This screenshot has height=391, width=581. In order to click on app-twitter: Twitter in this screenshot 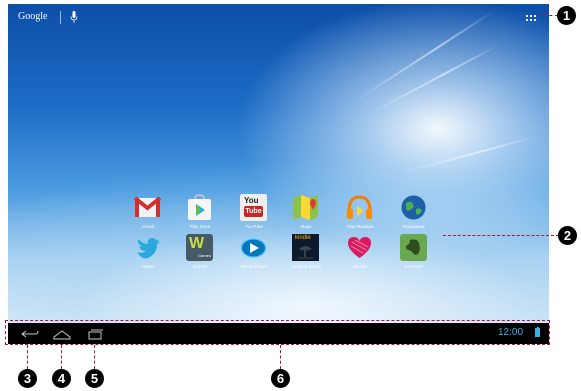, I will do `click(148, 257)`.